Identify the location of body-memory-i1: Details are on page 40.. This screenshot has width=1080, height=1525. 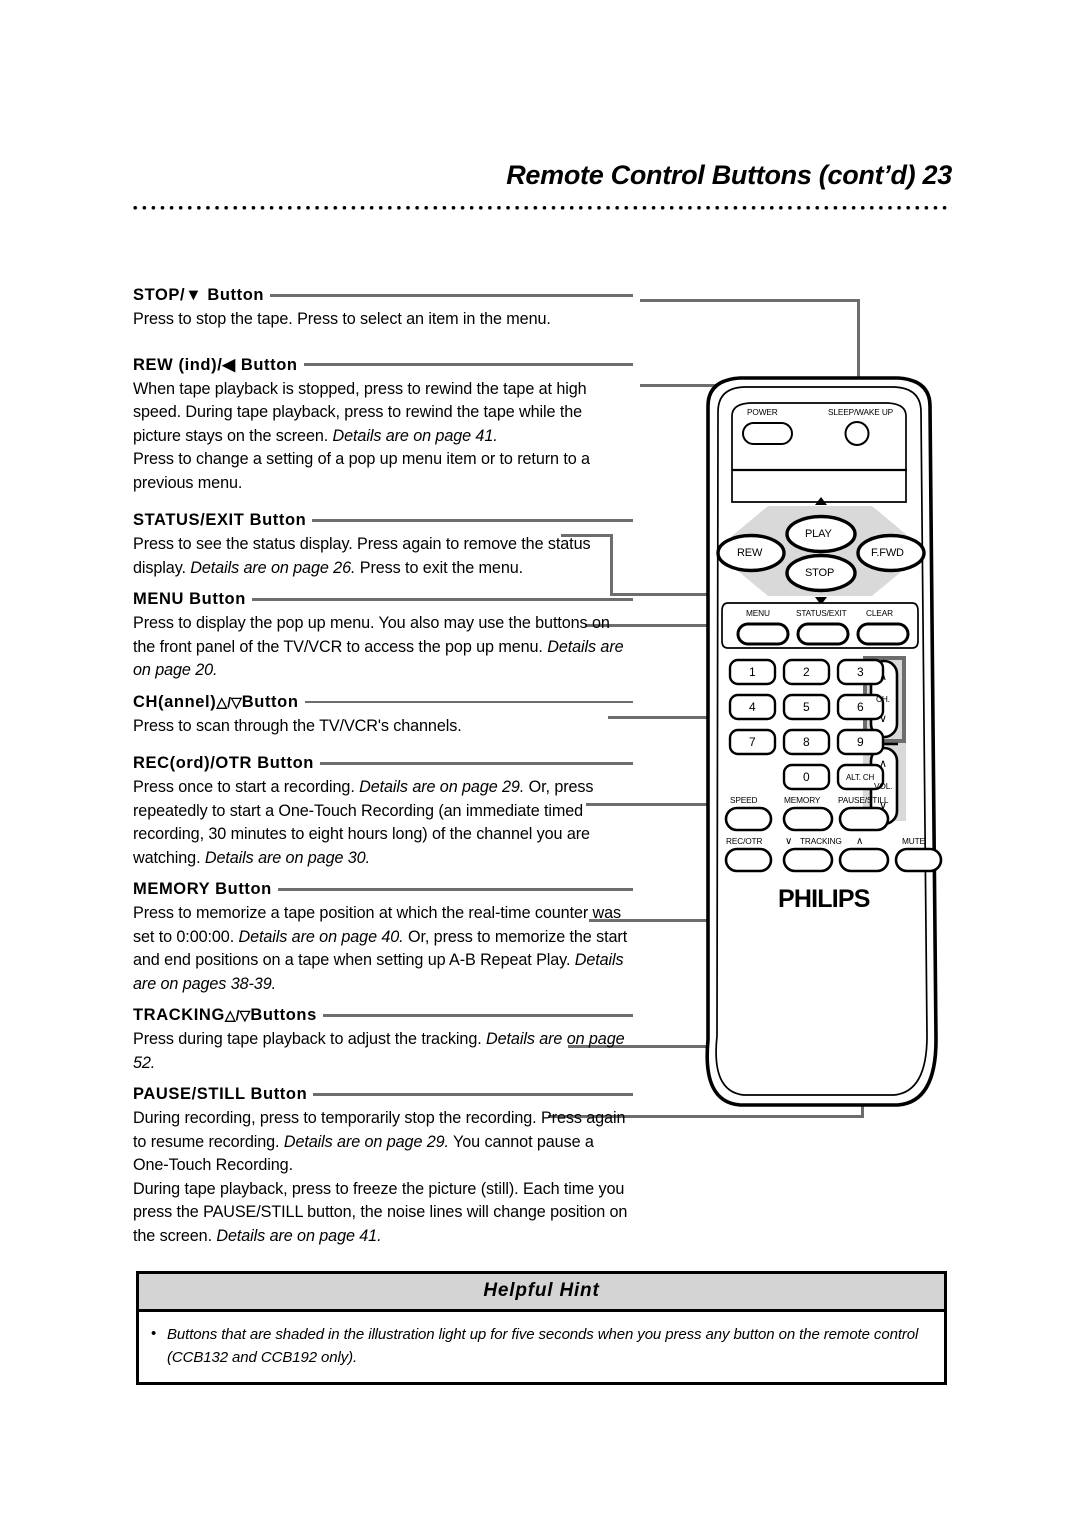
(321, 936).